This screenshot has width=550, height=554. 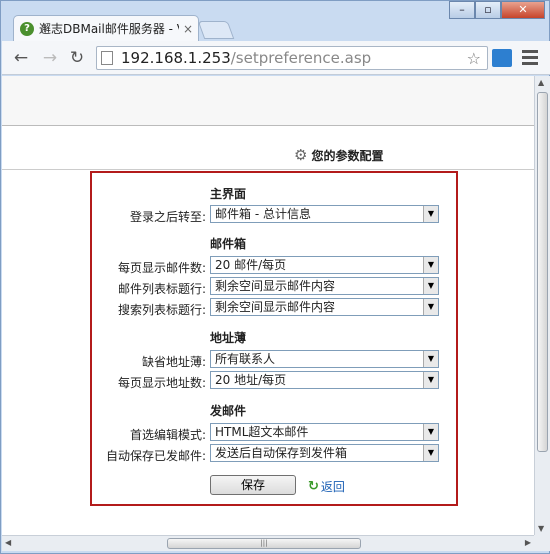 I want to click on title-row: ⚙ 您的参数配置, so click(x=268, y=148).